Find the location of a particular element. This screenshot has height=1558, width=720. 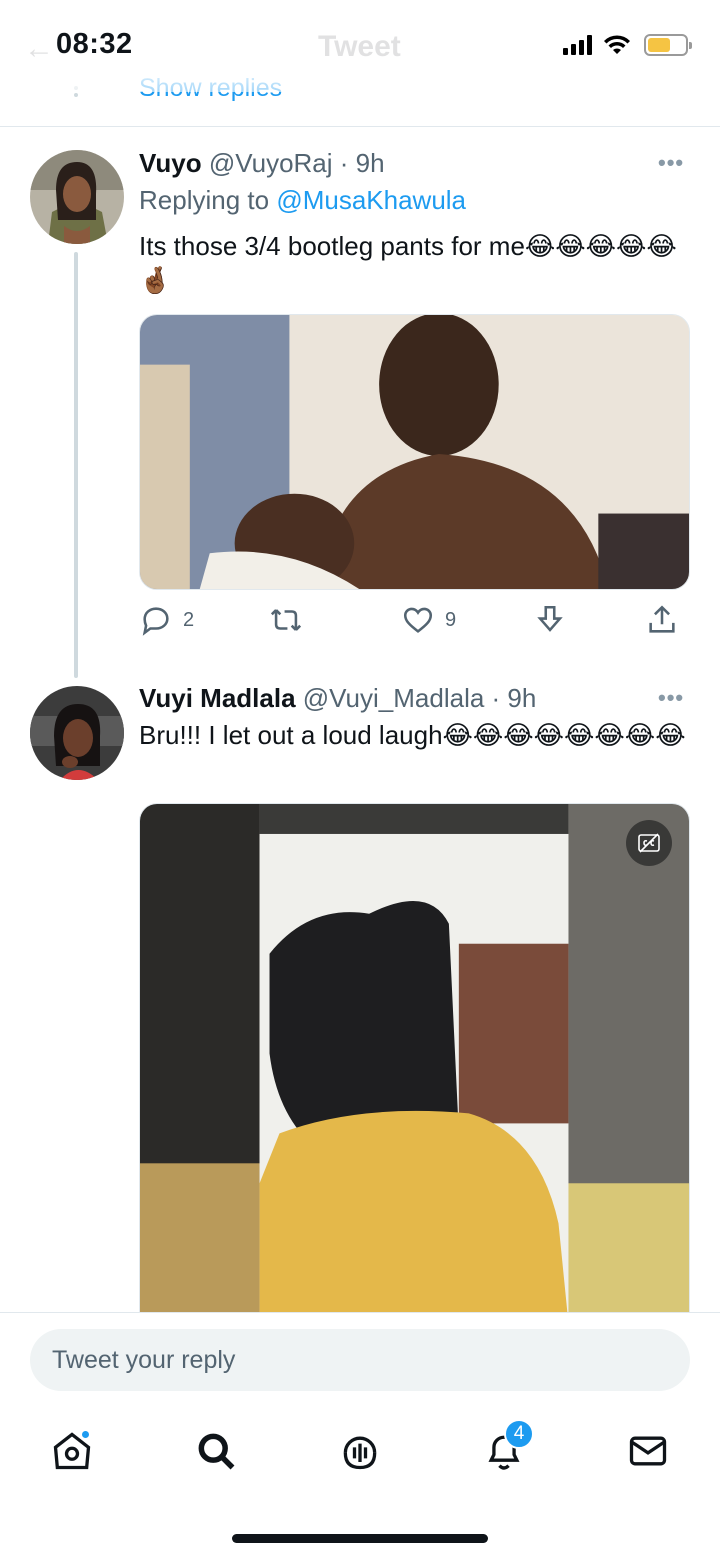

tweet-actions: 2 9 is located at coordinates (414, 622).